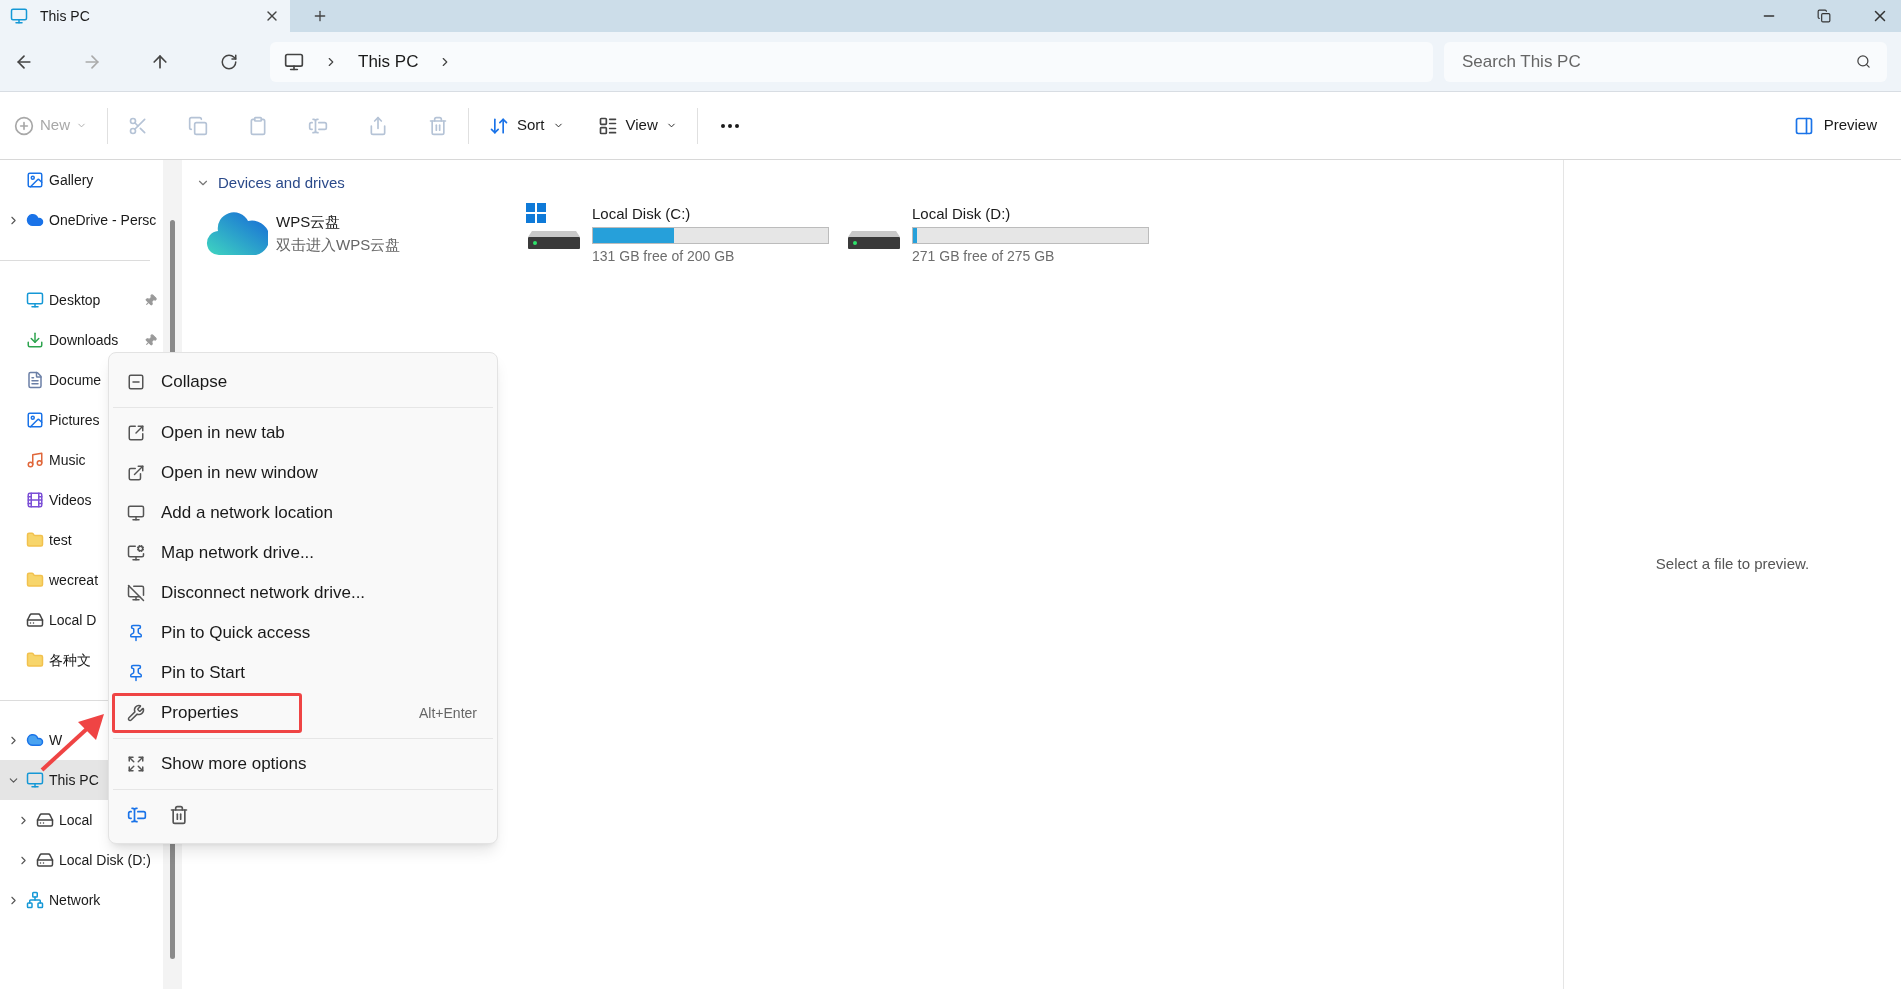  I want to click on sidebar-item: Desktop, so click(81, 300).